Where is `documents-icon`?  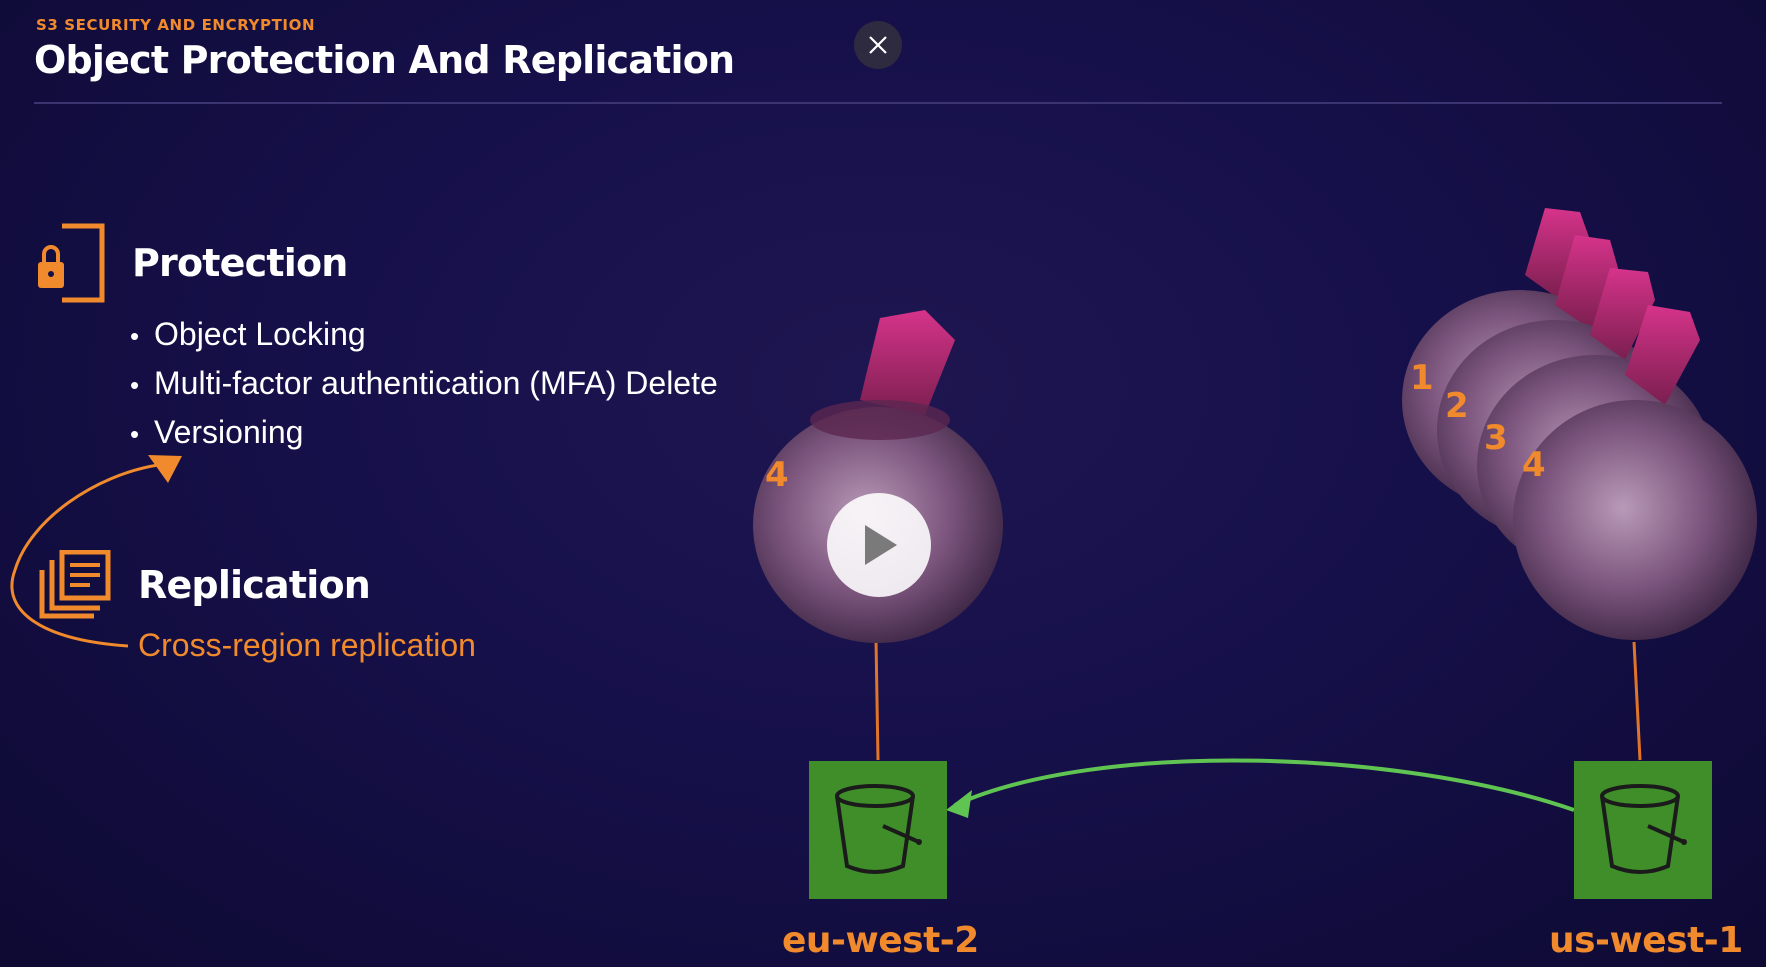
documents-icon is located at coordinates (75, 587).